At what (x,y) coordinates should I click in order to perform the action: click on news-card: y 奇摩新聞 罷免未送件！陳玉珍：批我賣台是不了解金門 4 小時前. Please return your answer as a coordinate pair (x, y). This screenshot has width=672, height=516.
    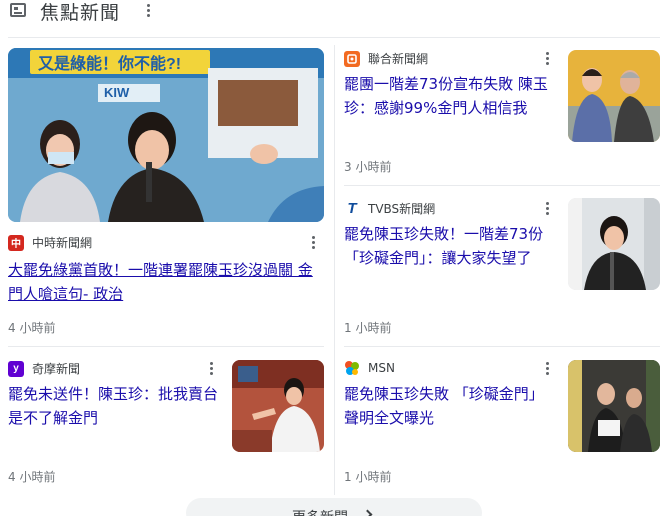
    Looking at the image, I should click on (166, 423).